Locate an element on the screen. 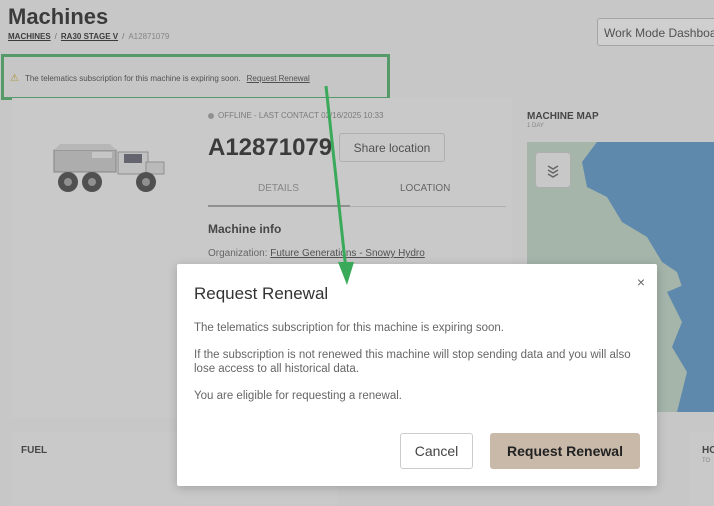 The image size is (714, 506). cancel-button: Cancel is located at coordinates (436, 451).